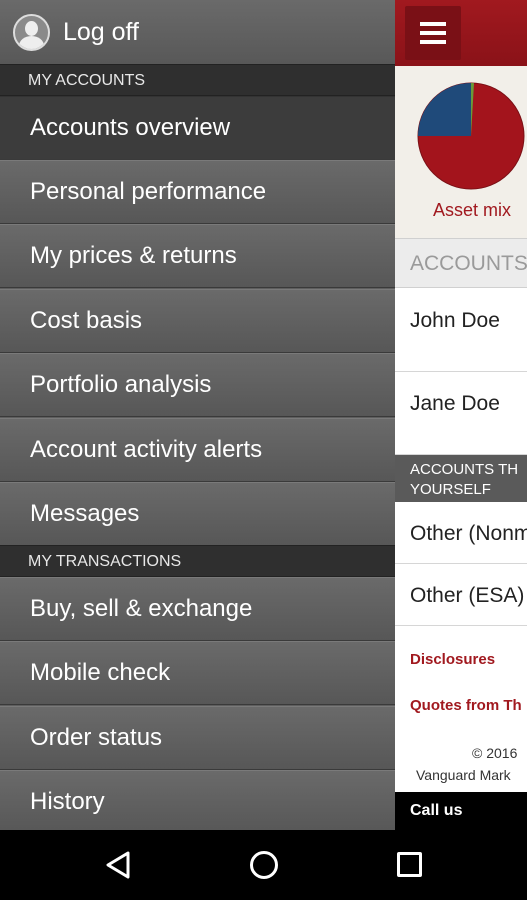  I want to click on asset-mix-card: Asset mix, so click(461, 152).